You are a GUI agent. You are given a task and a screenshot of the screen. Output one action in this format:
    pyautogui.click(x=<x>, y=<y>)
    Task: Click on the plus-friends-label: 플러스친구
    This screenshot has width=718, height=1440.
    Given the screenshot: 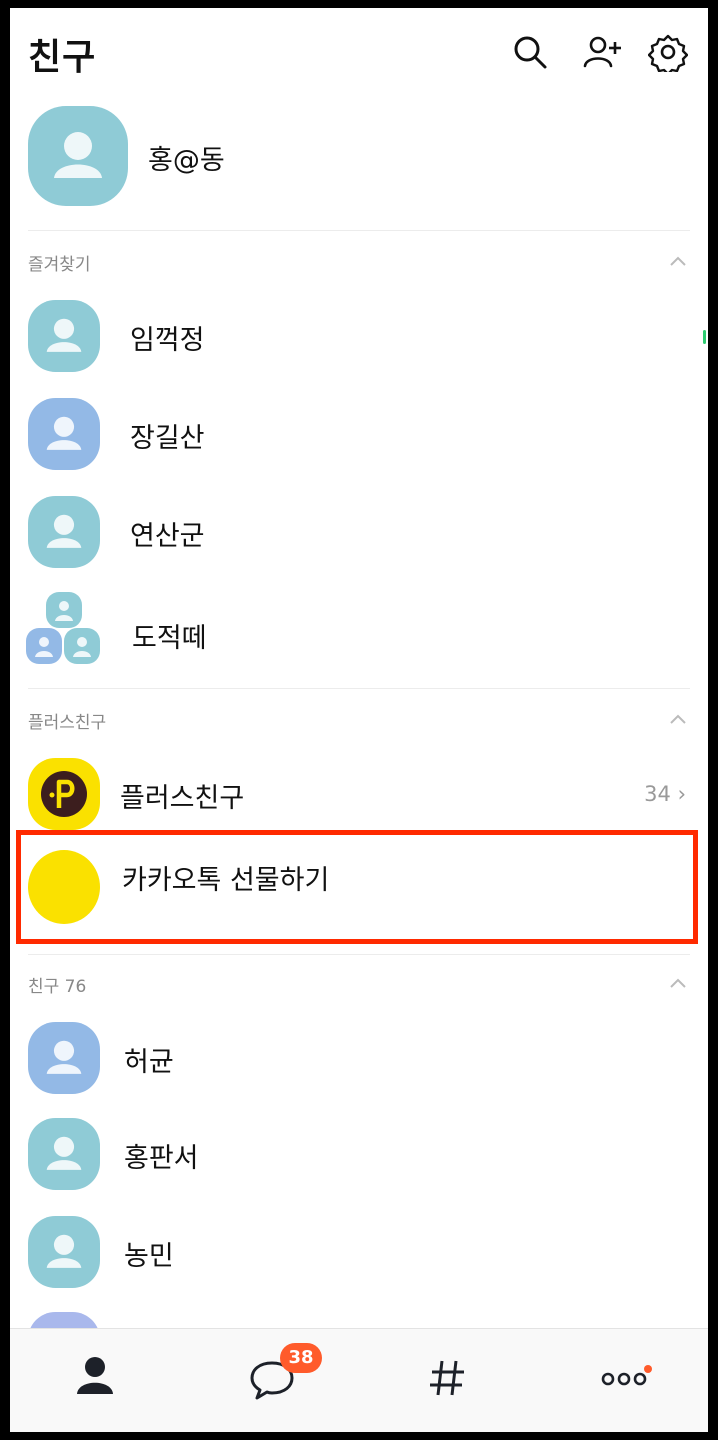 What is the action you would take?
    pyautogui.click(x=67, y=723)
    